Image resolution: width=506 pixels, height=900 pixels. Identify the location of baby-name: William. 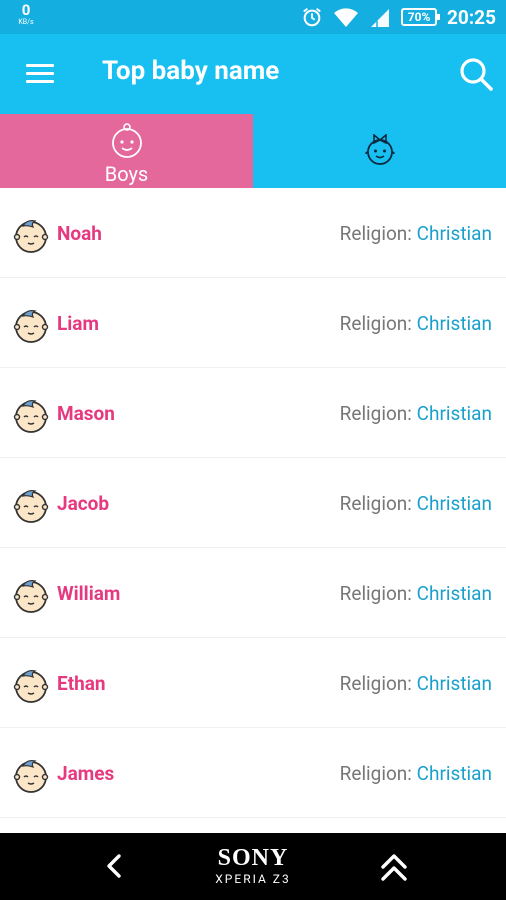
(89, 593).